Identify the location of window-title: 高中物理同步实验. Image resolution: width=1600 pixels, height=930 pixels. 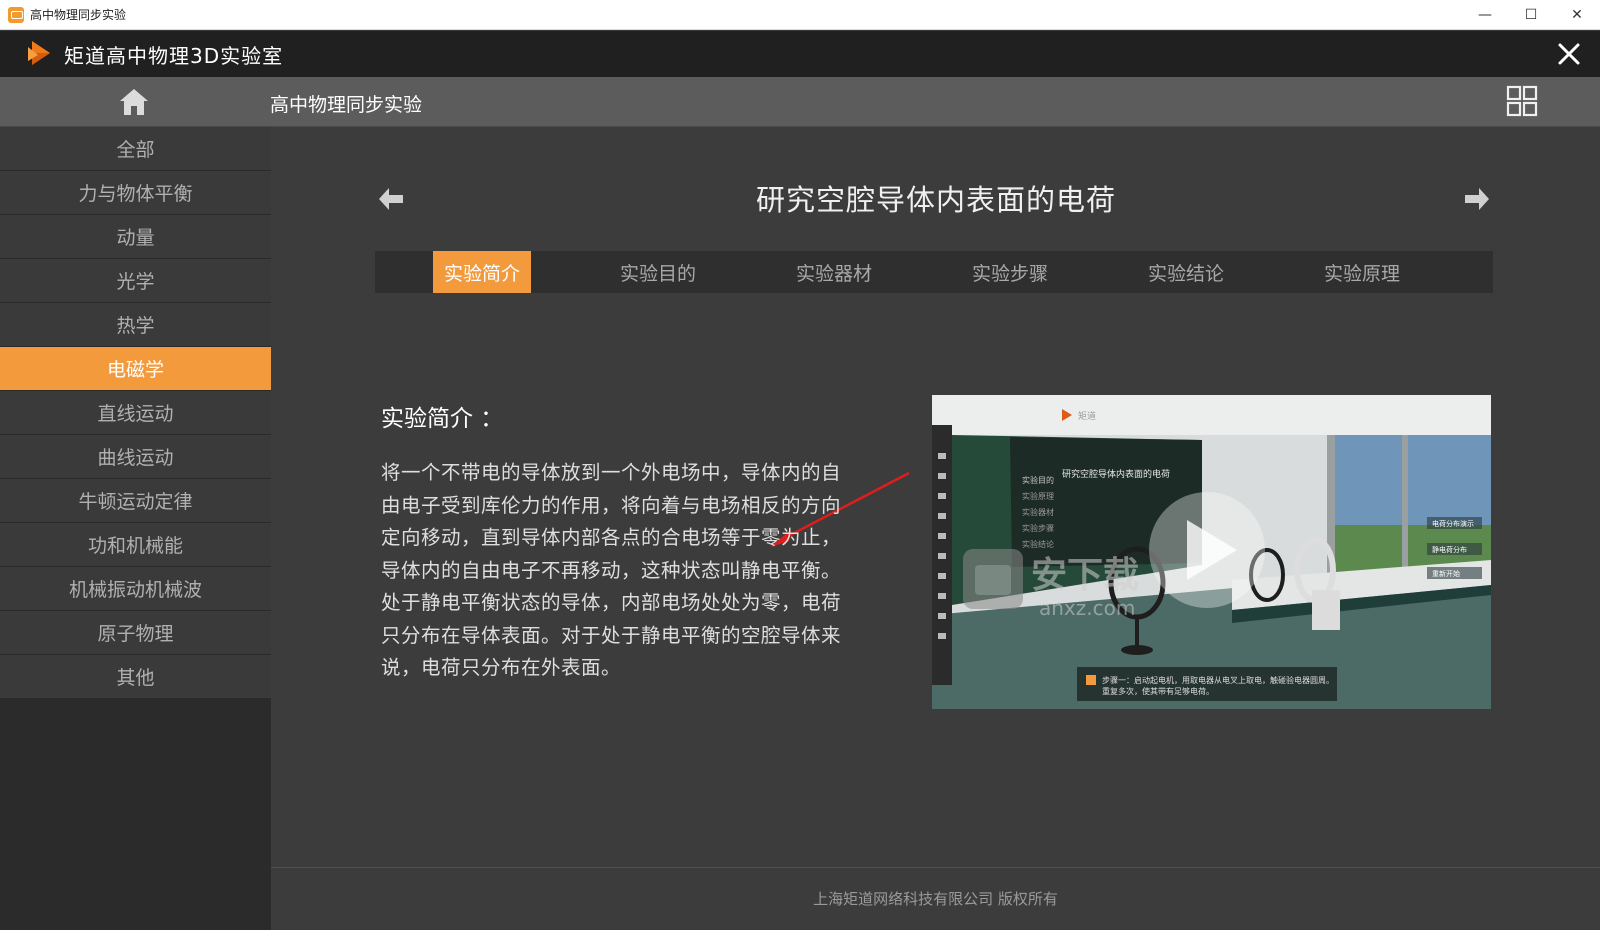
(78, 15).